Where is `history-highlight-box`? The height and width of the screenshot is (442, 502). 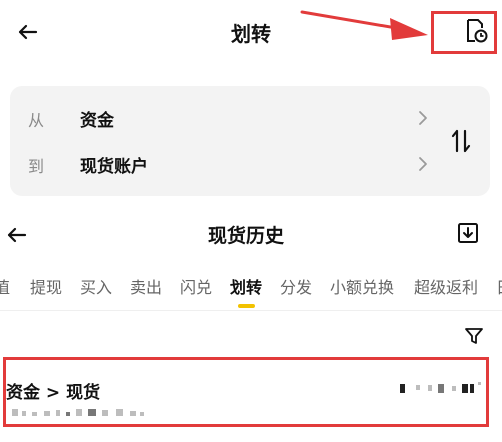
history-highlight-box is located at coordinates (464, 32).